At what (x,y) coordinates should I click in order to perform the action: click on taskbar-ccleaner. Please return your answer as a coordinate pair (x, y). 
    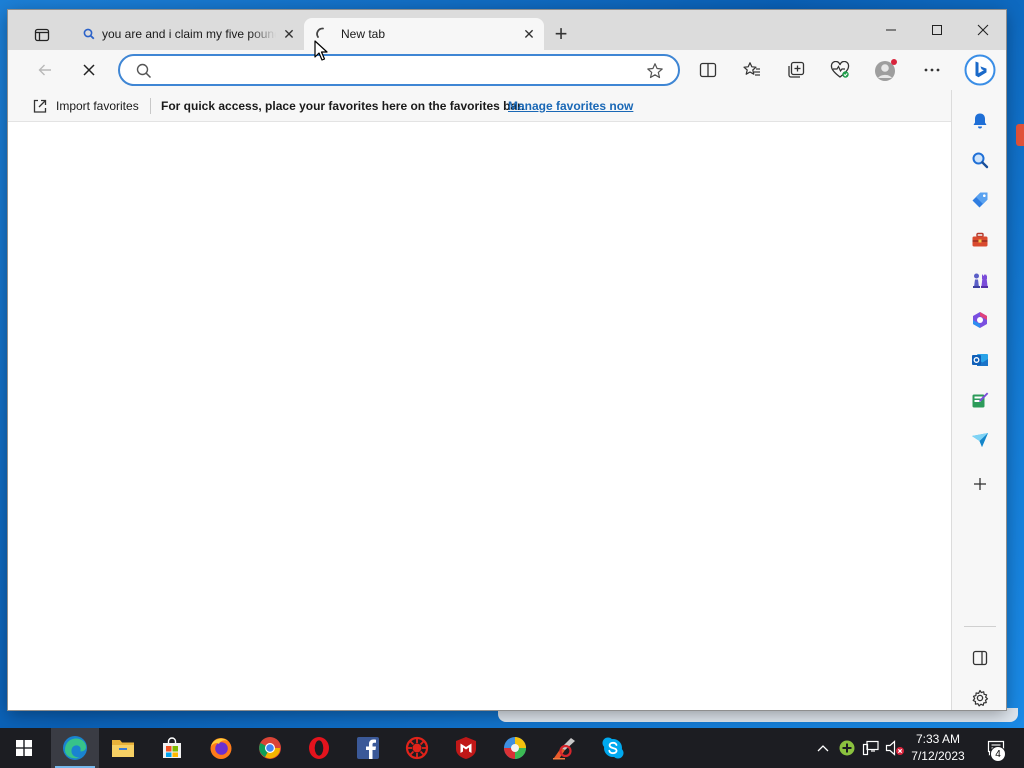
    Looking at the image, I should click on (564, 748).